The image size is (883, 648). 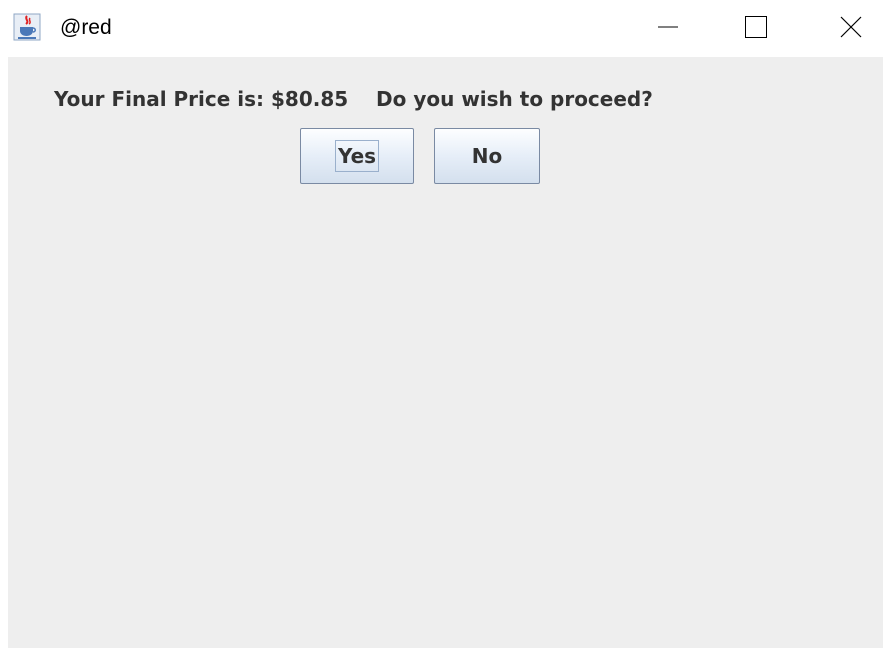 I want to click on close-button, so click(x=851, y=28).